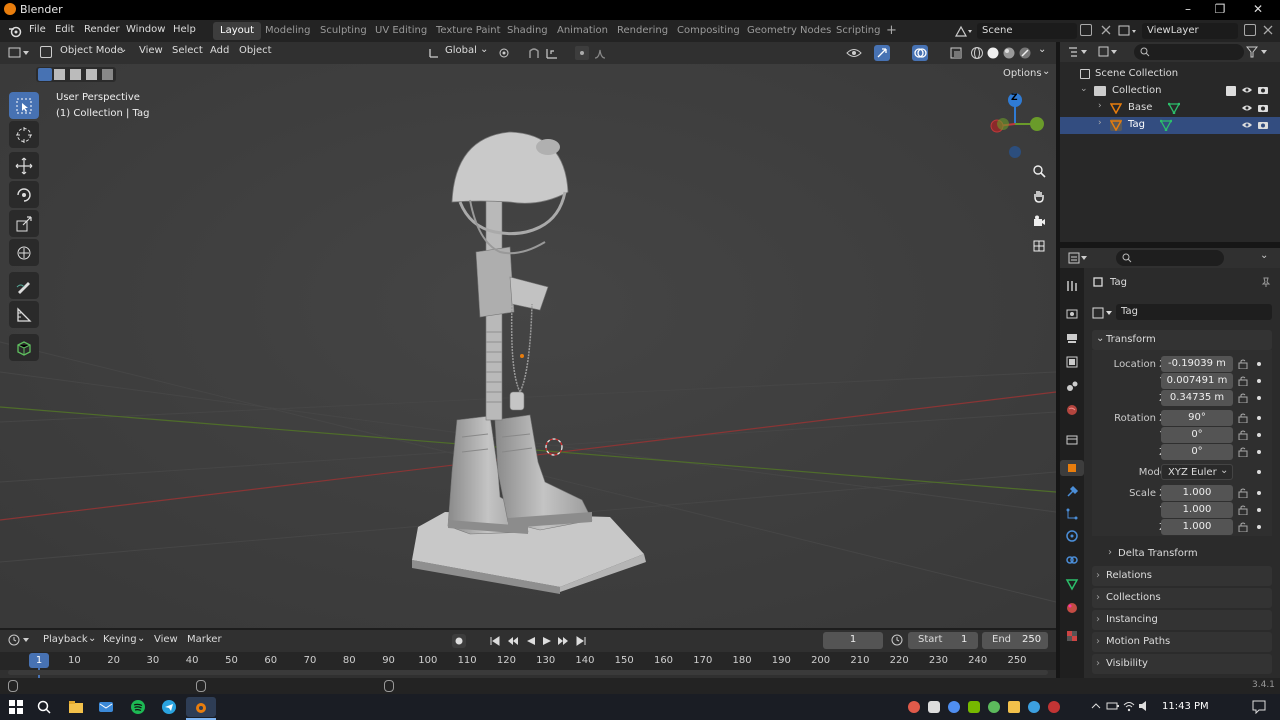  I want to click on world-tab-icon, so click(1072, 410).